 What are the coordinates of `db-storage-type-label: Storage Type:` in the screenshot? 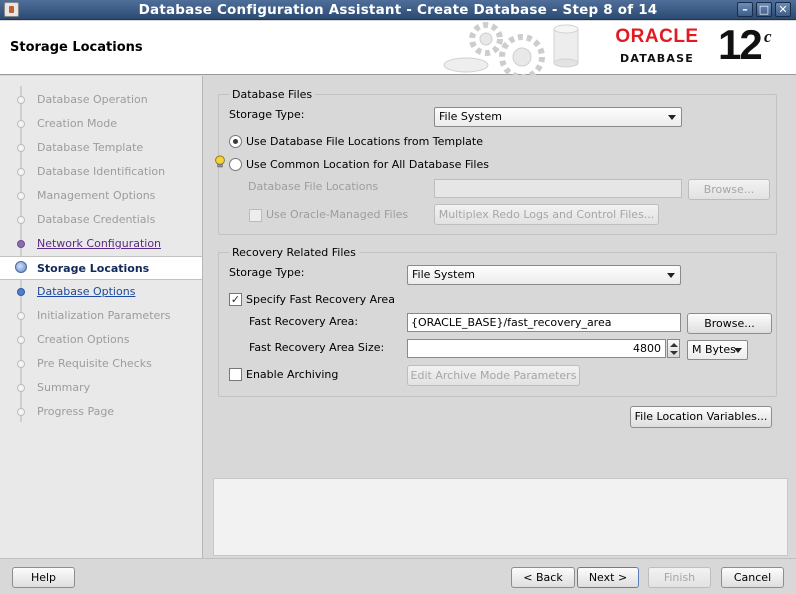 It's located at (267, 114).